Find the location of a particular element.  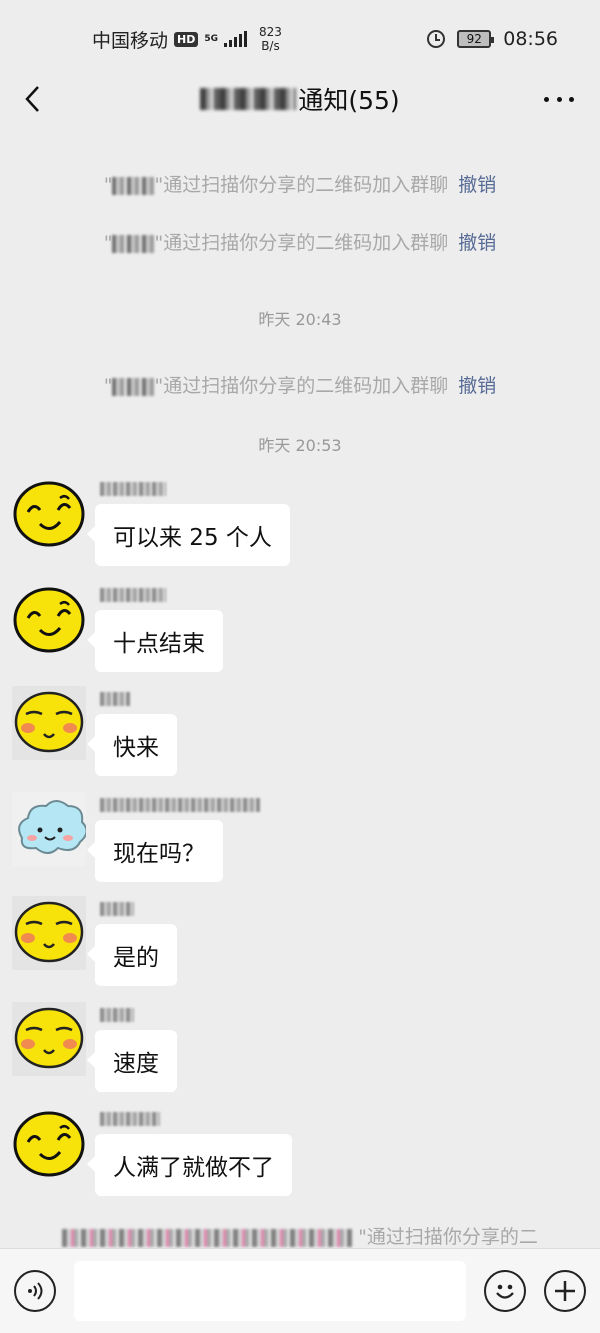

cloud-face-icon is located at coordinates (49, 829).